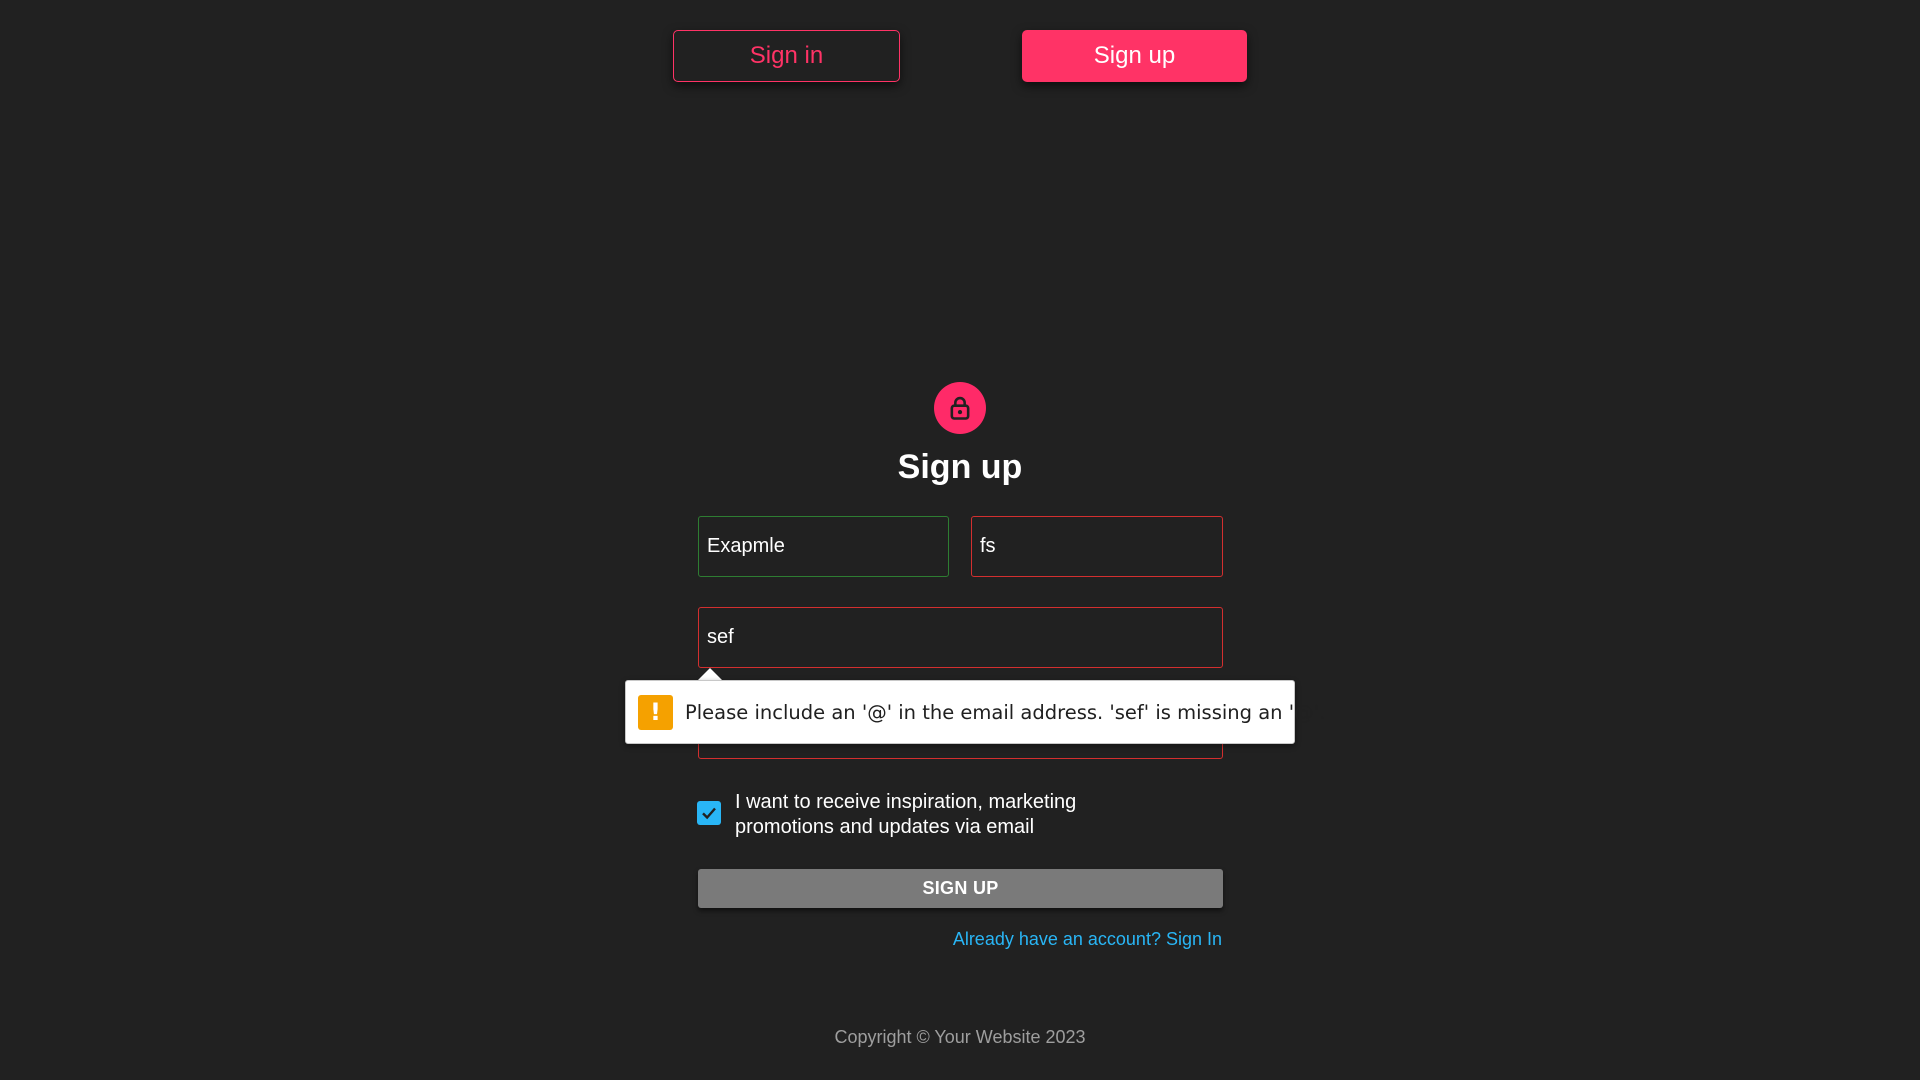 Image resolution: width=1920 pixels, height=1080 pixels. I want to click on sign-up-submit-button: SIGN UP, so click(960, 888).